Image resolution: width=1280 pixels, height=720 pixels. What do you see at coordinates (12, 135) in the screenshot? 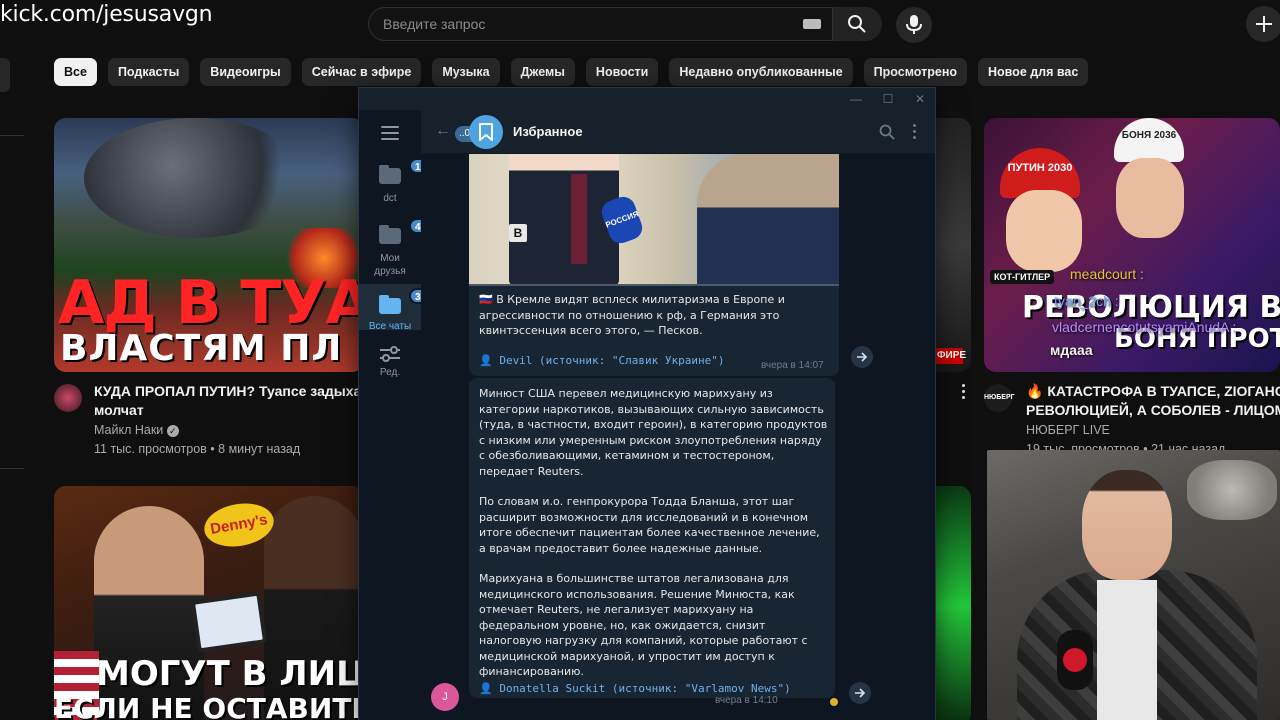
I see `sidebar-divider` at bounding box center [12, 135].